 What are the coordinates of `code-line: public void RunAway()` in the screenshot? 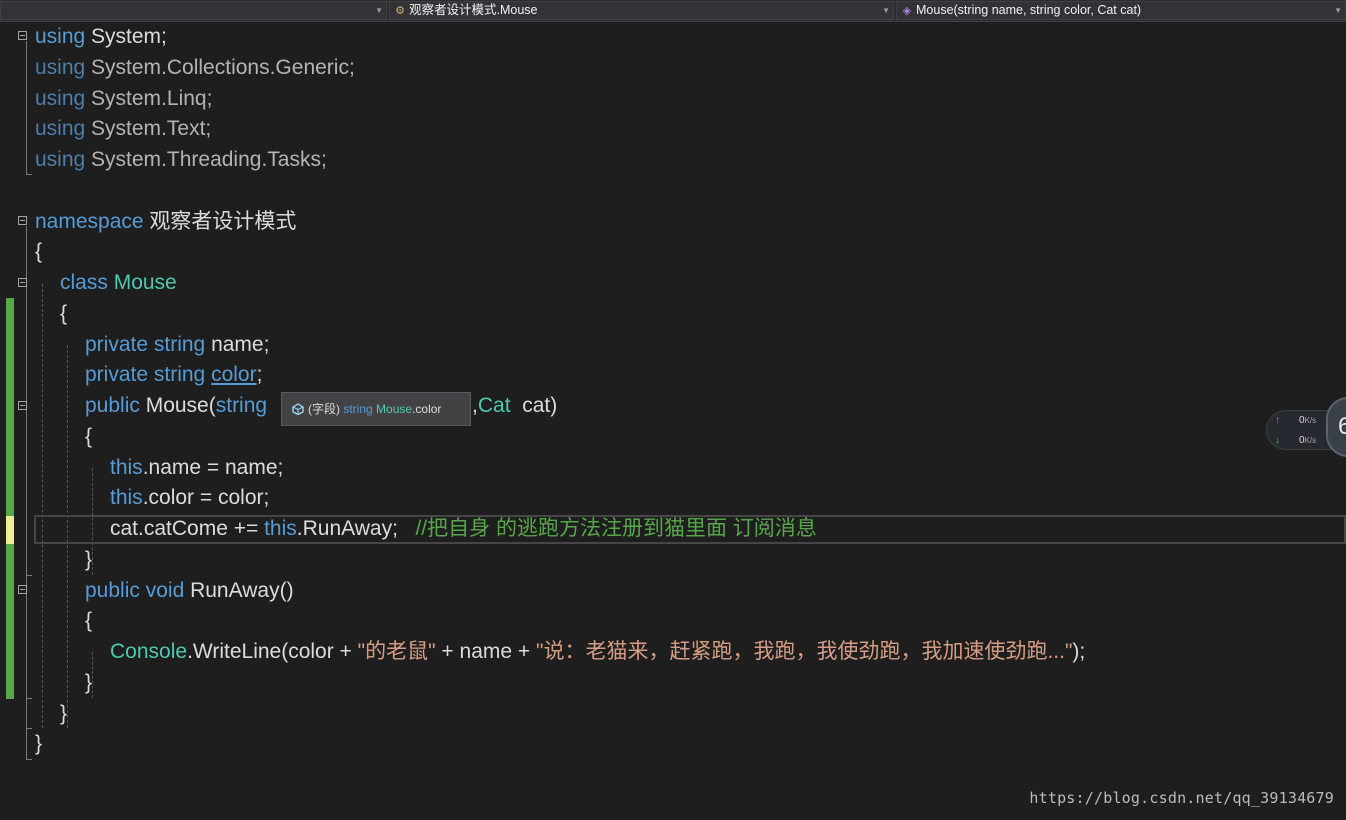 It's located at (189, 591).